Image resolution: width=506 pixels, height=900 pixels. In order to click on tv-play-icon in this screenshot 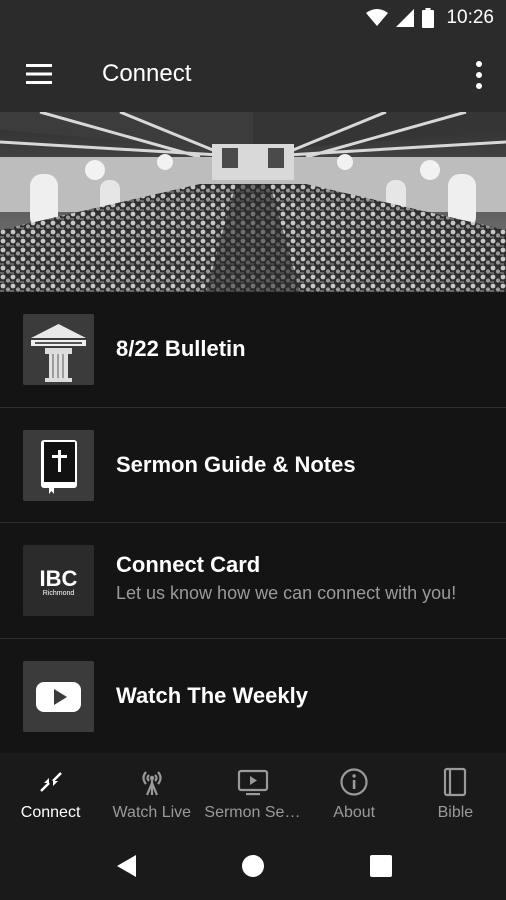, I will do `click(253, 782)`.